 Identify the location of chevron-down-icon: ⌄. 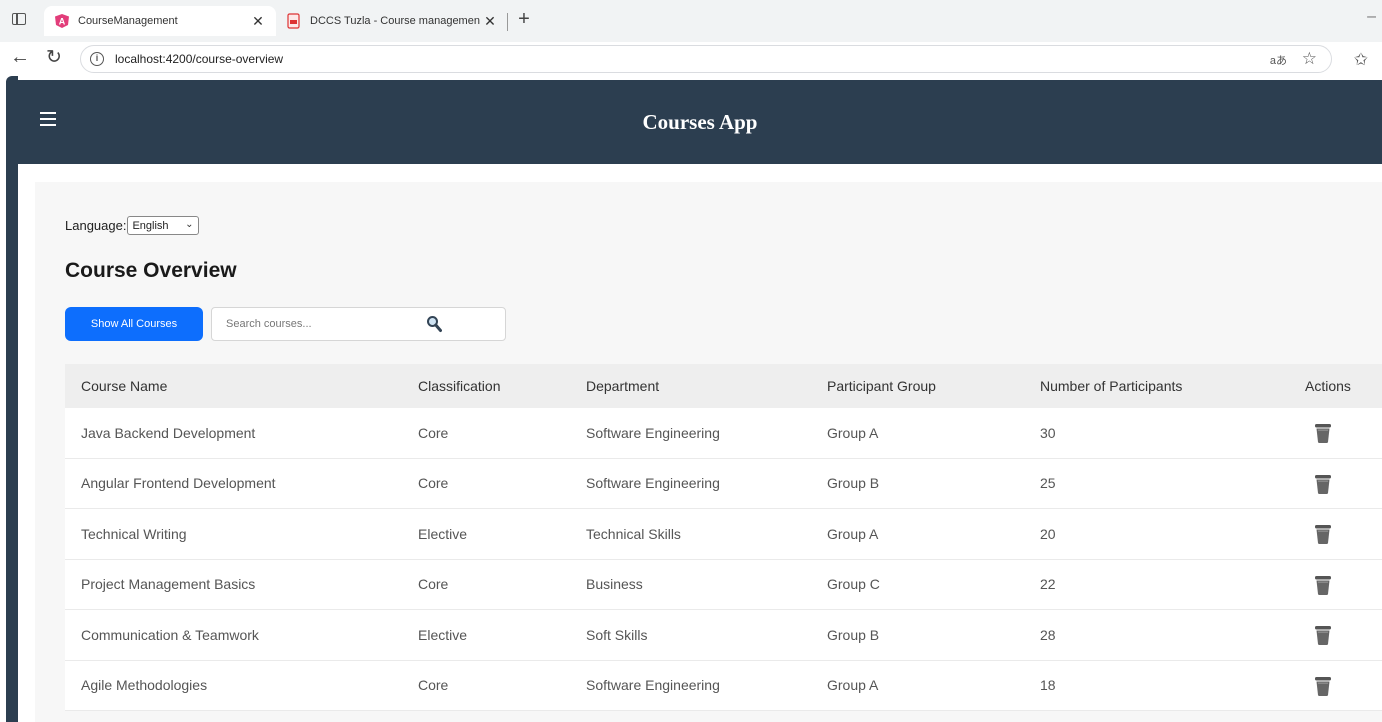
(189, 224).